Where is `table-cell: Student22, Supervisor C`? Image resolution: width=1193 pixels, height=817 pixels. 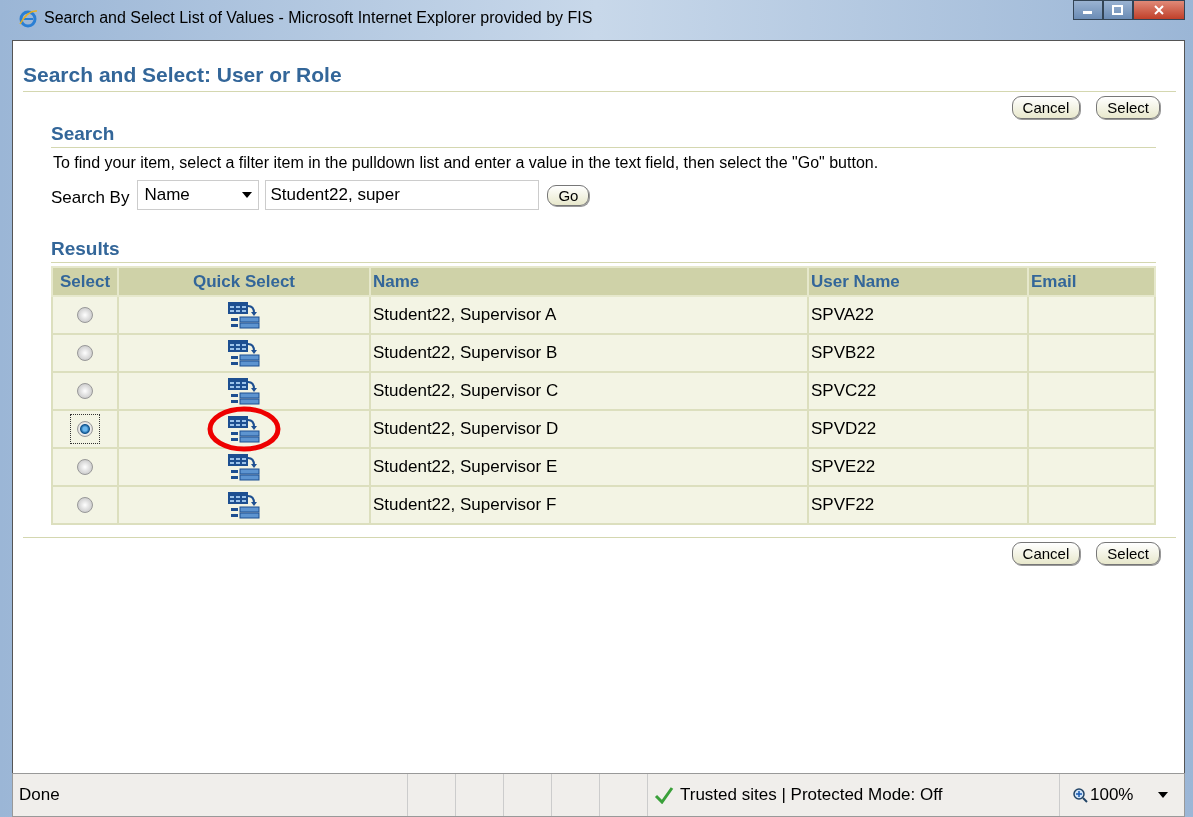
table-cell: Student22, Supervisor C is located at coordinates (589, 391).